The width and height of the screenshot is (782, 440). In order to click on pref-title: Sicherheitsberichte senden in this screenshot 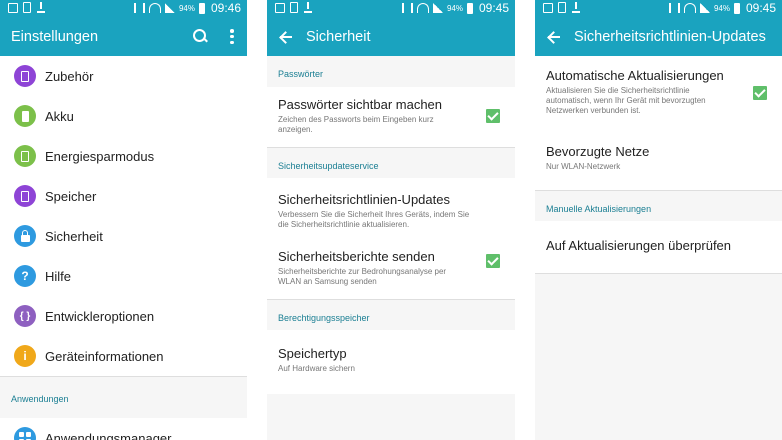, I will do `click(356, 256)`.